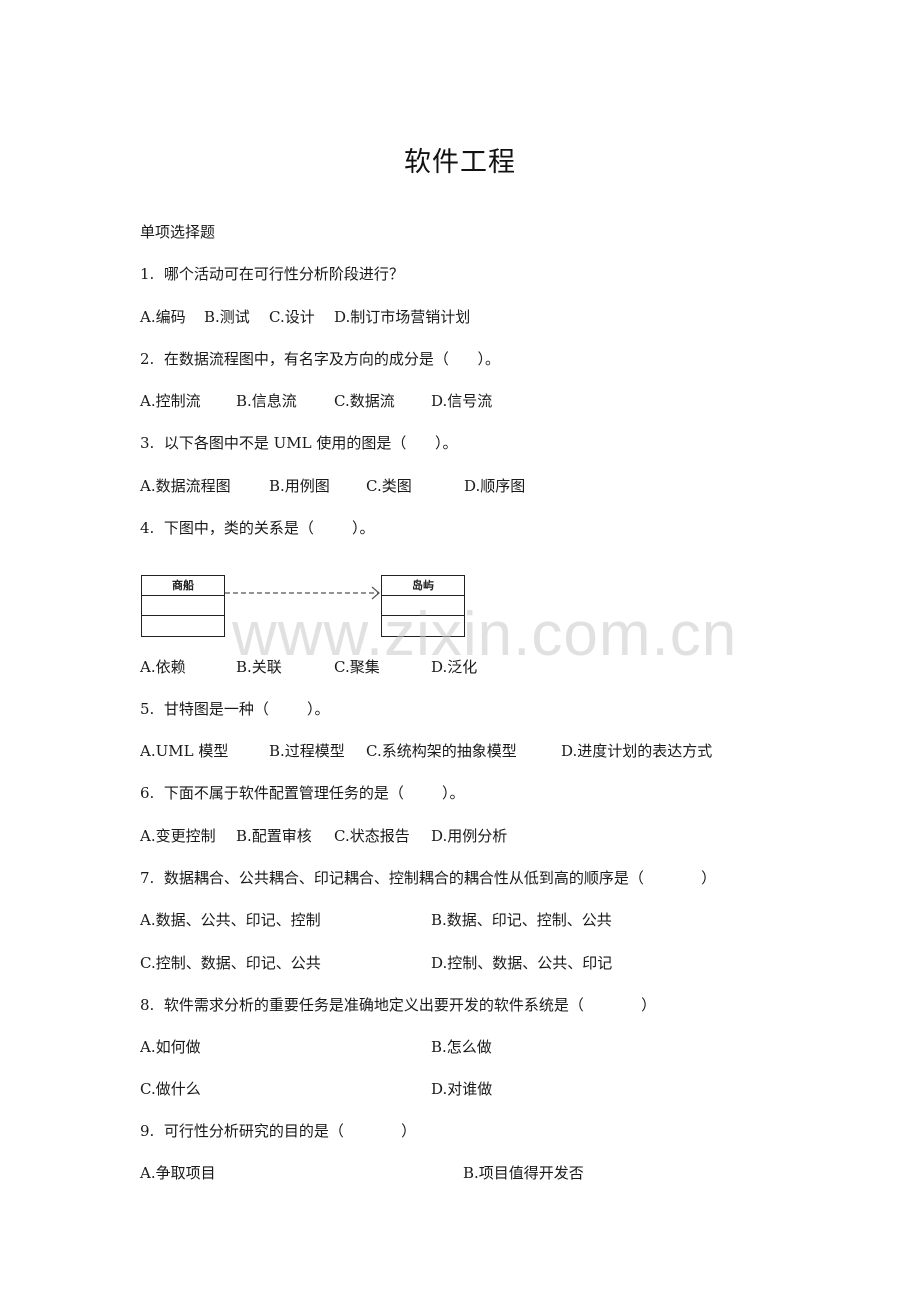  Describe the element at coordinates (163, 317) in the screenshot. I see `question-1-option-a: A.编码` at that location.